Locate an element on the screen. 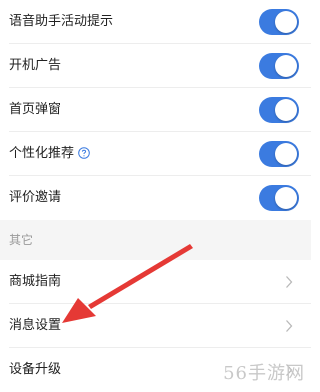 This screenshot has width=320, height=392. personalized-recommend-toggle is located at coordinates (279, 154).